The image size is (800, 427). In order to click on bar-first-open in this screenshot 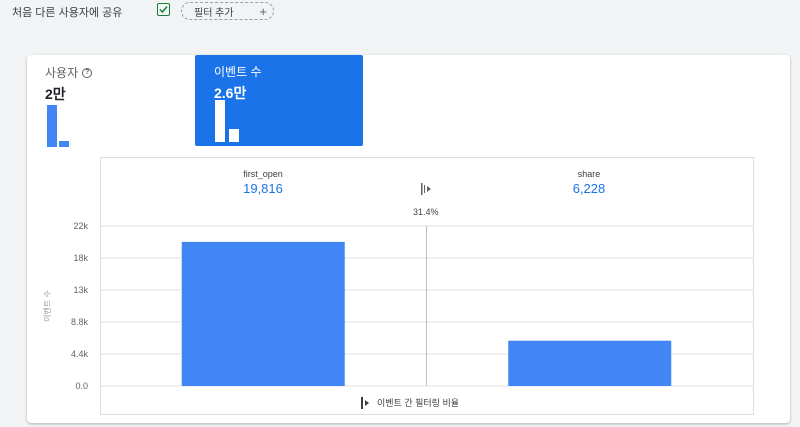, I will do `click(263, 313)`.